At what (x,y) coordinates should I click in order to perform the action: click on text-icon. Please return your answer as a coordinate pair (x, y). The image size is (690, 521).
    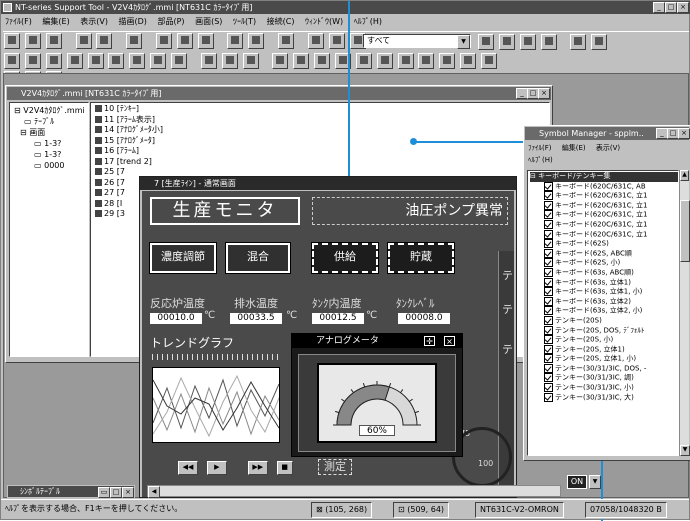
    Looking at the image, I should click on (158, 61).